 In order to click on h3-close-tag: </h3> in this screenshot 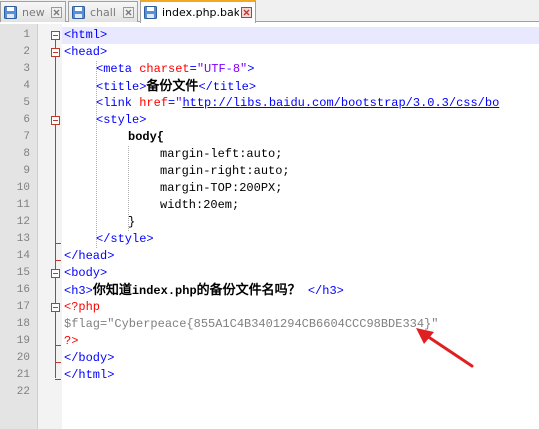, I will do `click(322, 291)`.